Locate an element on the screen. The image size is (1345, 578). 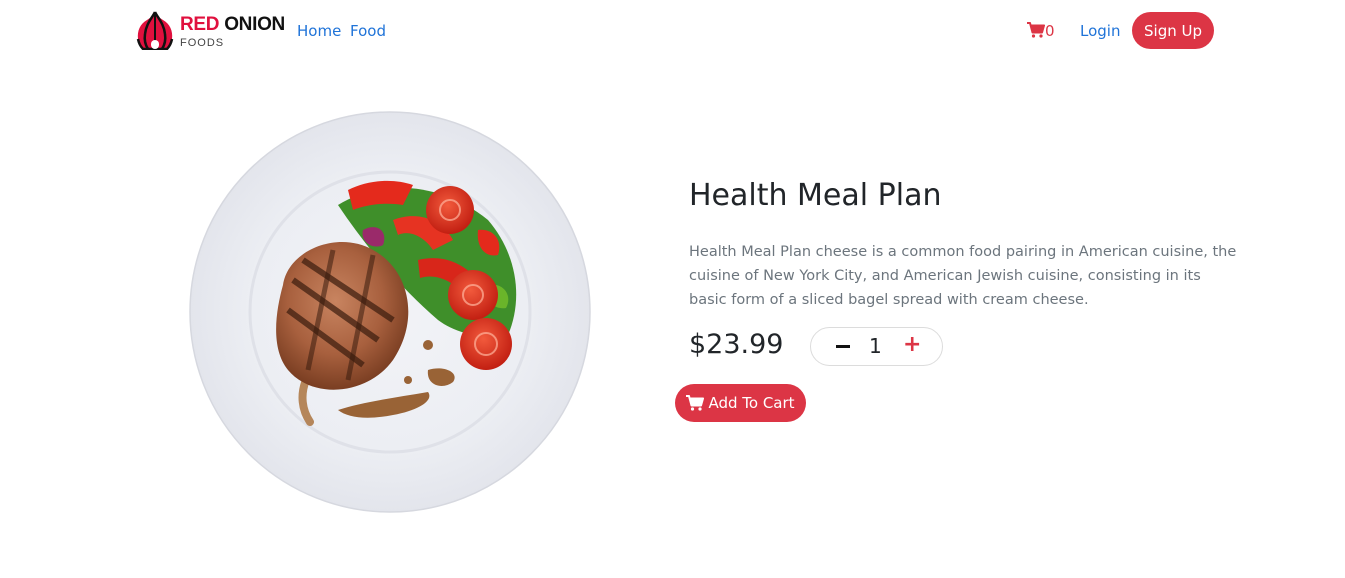
add-to-cart-button: Add To Cart is located at coordinates (740, 403).